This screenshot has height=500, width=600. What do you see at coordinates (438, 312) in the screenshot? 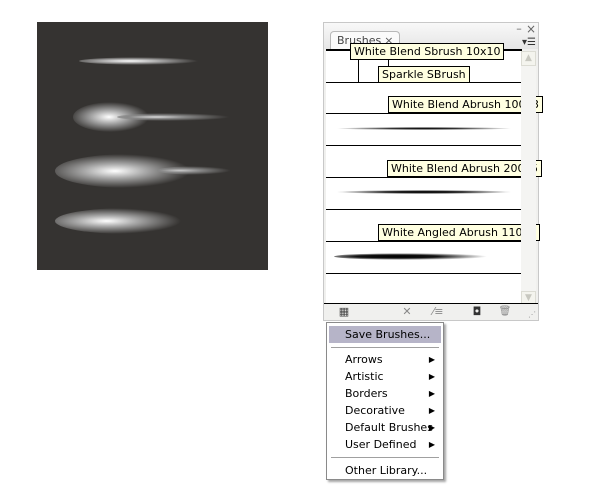
I see `brush-options-icon: ⁄≡` at bounding box center [438, 312].